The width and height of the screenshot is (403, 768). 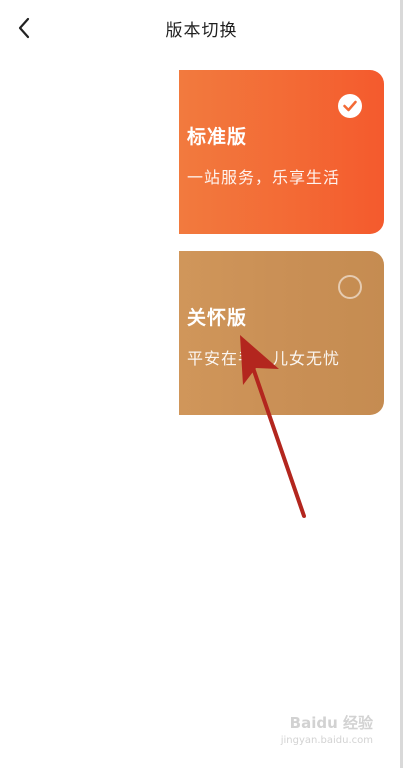 I want to click on card-title: 关怀版, so click(x=217, y=318).